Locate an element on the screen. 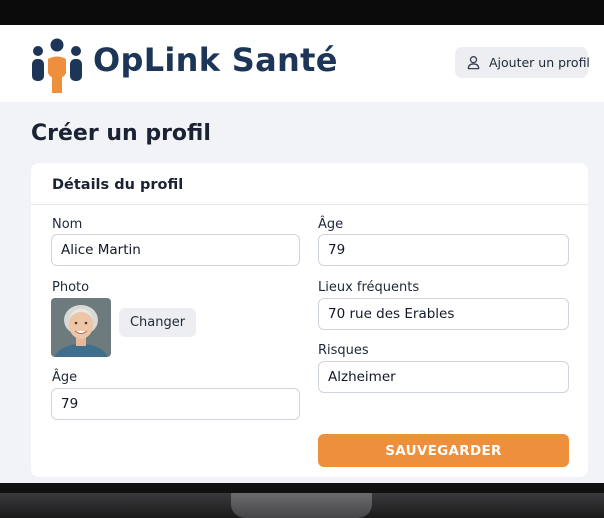  profile-photo is located at coordinates (81, 327).